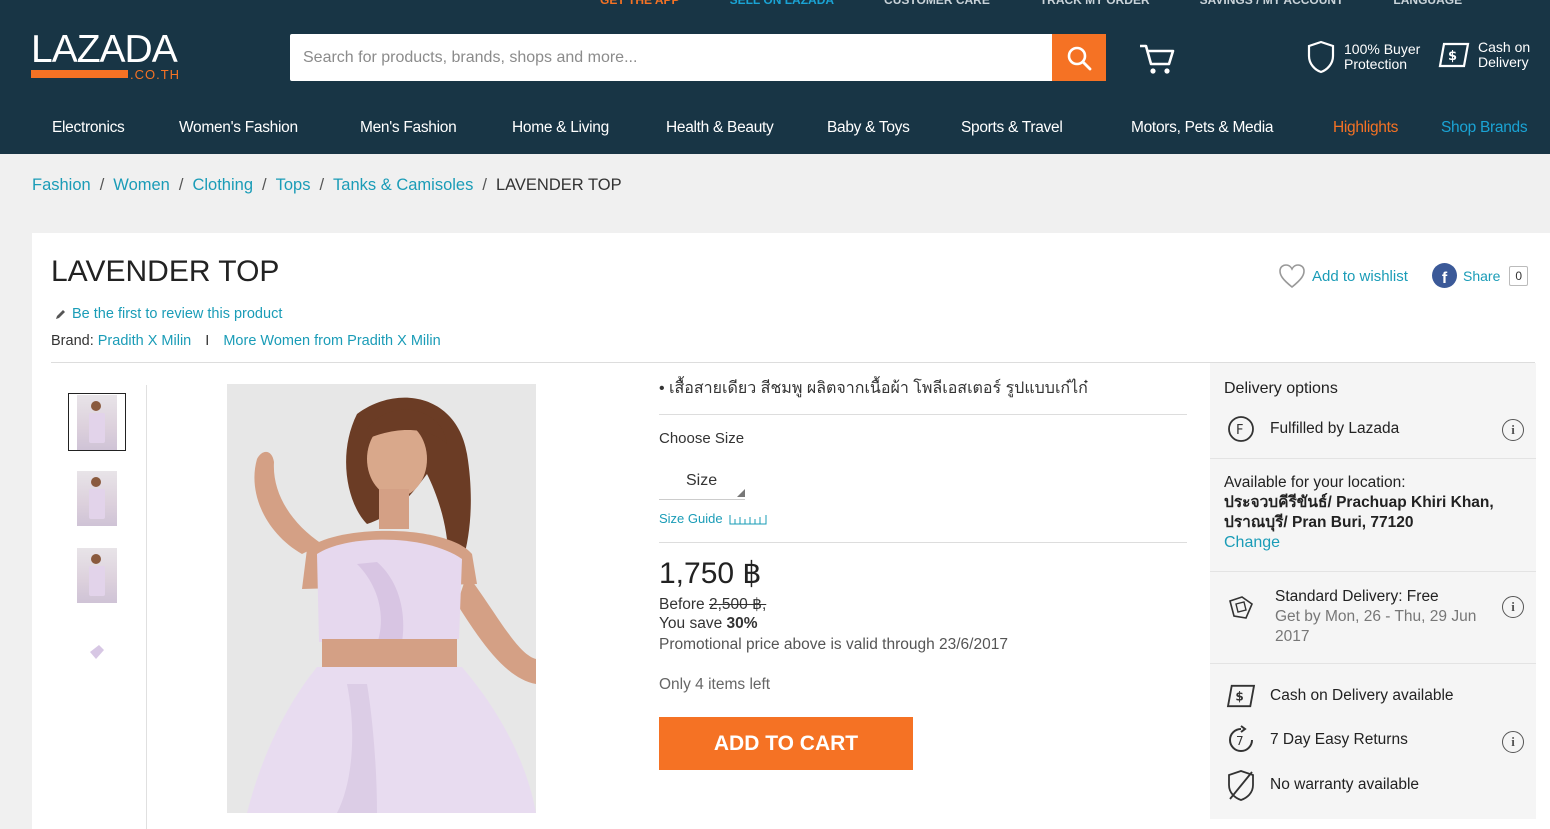 This screenshot has width=1550, height=829. What do you see at coordinates (403, 185) in the screenshot?
I see `breadcrumb-tanks-camisoles: Tanks & Camisoles` at bounding box center [403, 185].